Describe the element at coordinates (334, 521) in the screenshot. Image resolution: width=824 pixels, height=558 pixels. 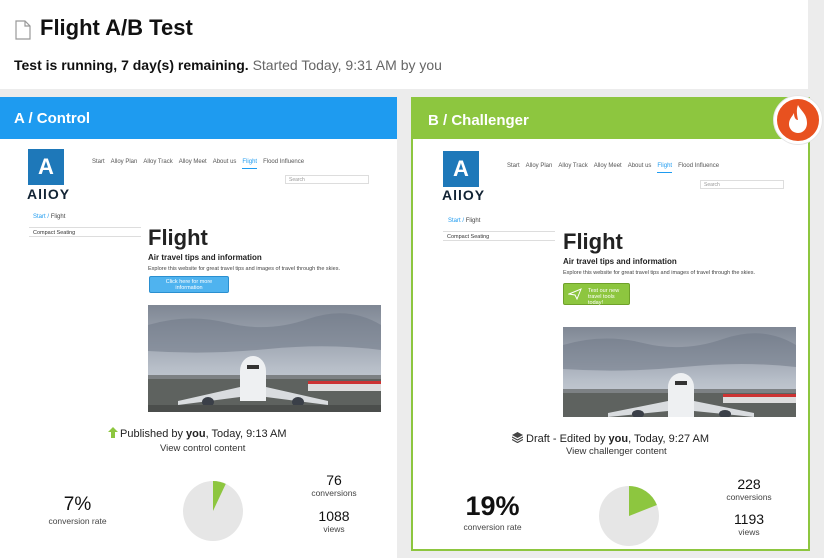
I see `variant-a-views: 1088 views` at that location.